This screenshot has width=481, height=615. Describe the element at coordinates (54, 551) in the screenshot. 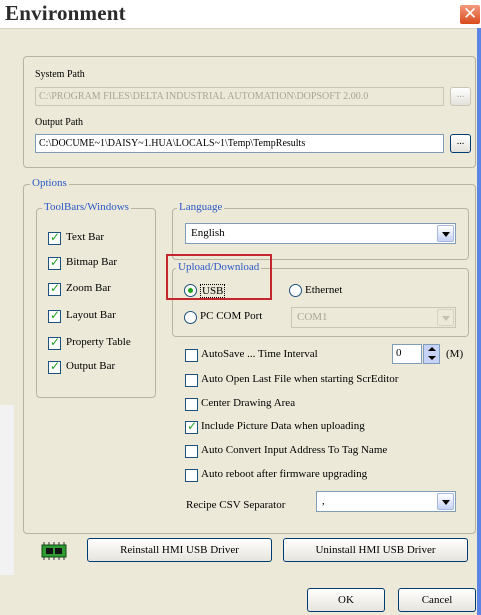

I see `hmi-chip-icon` at that location.